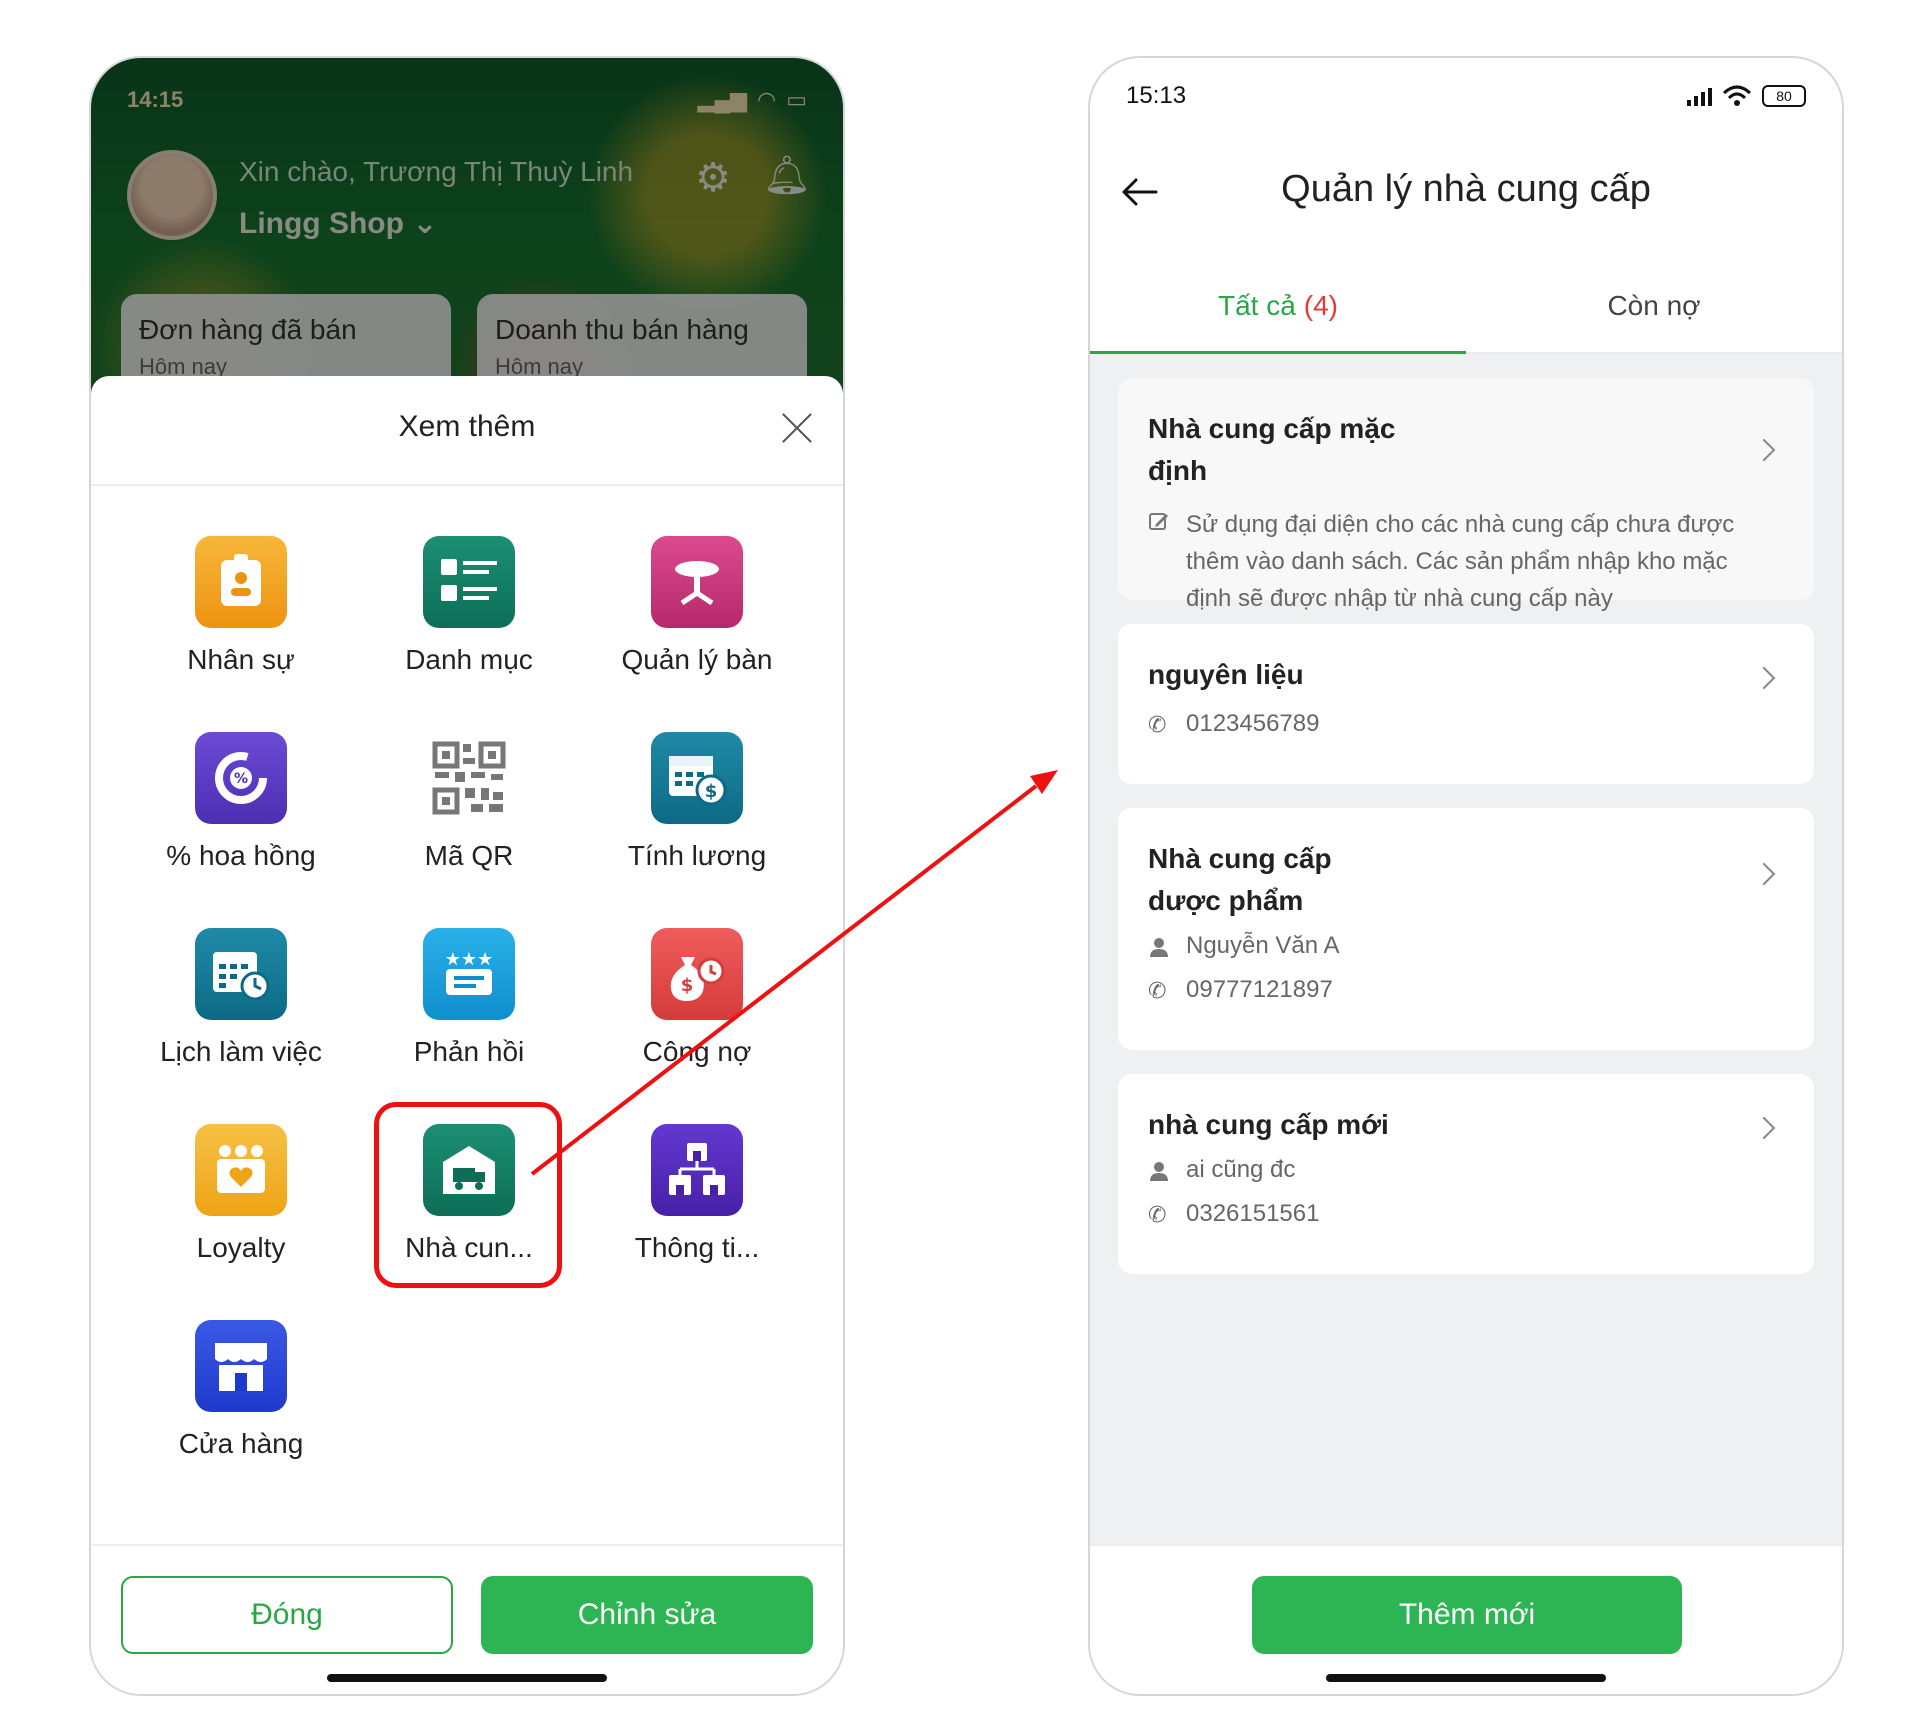  I want to click on supplier-name: nhà cung cấp mới, so click(1268, 1124).